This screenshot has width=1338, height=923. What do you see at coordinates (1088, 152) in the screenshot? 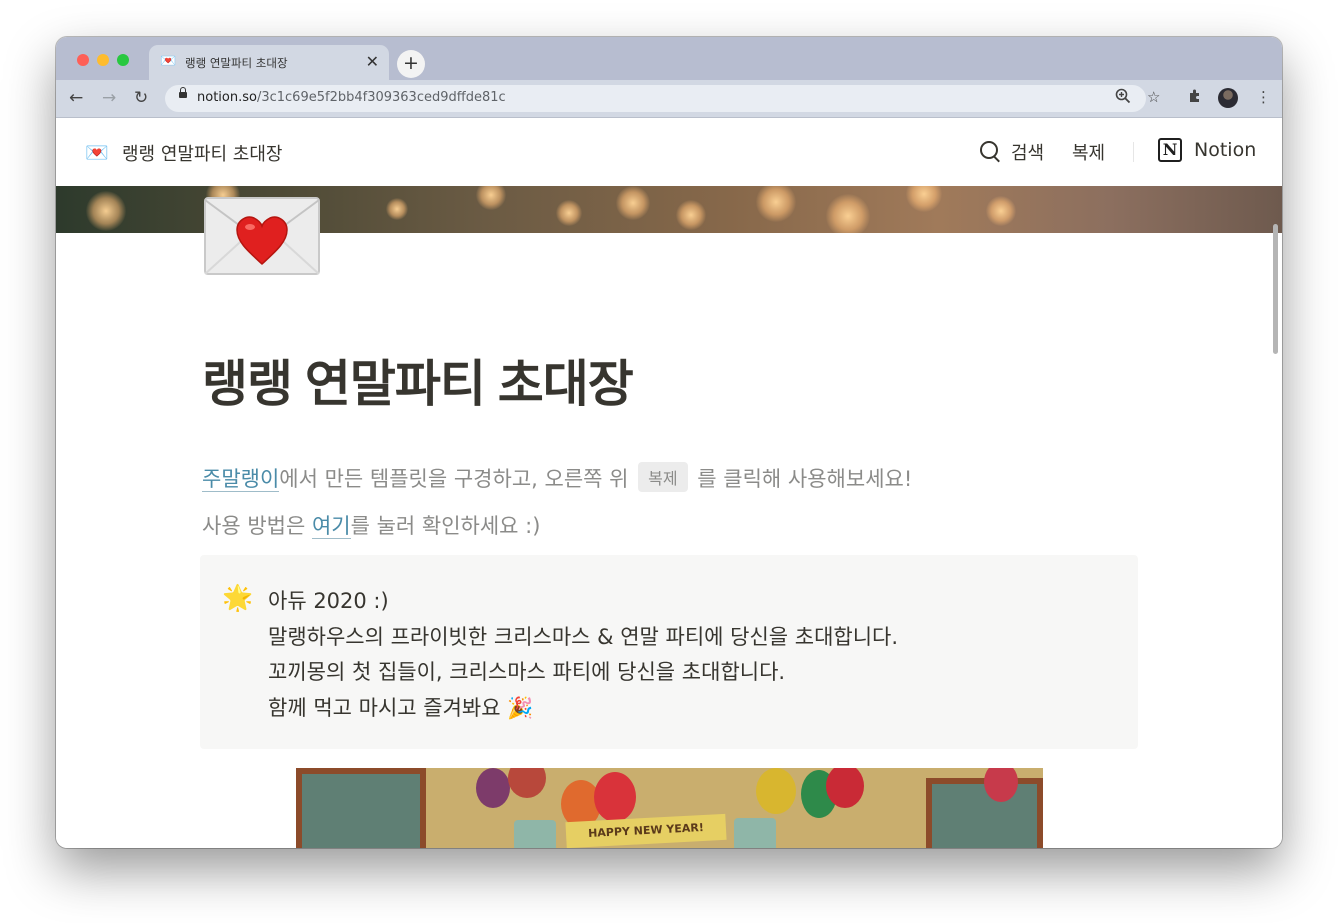
I see `duplicate-button: 복제` at bounding box center [1088, 152].